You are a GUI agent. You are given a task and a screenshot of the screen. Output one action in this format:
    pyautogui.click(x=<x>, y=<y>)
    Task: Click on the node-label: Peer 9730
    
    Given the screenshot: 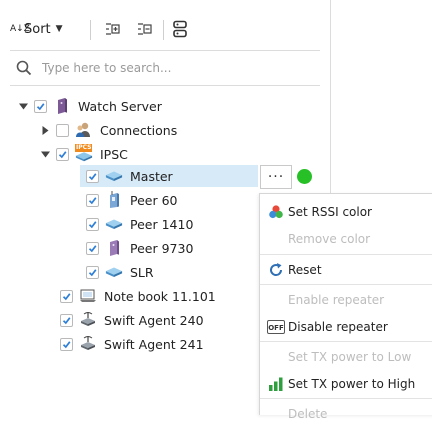 What is the action you would take?
    pyautogui.click(x=162, y=248)
    